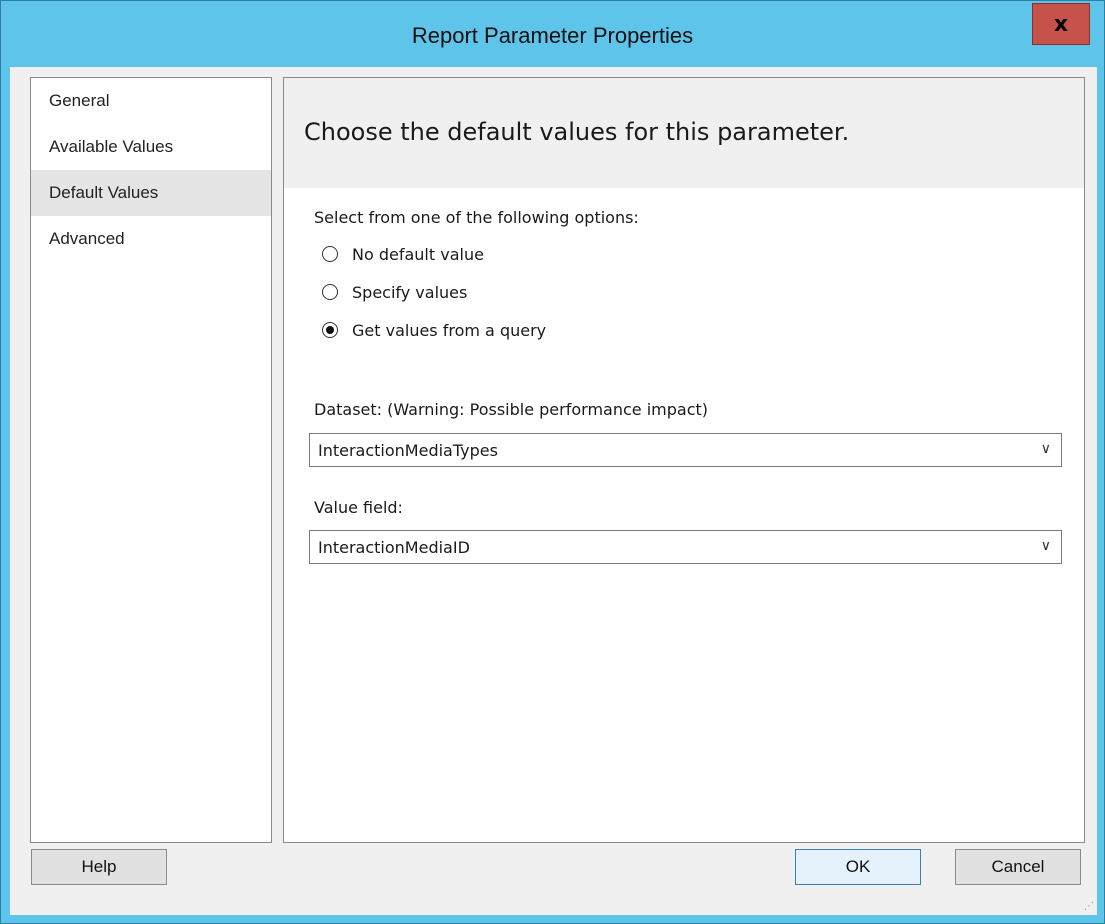  Describe the element at coordinates (449, 330) in the screenshot. I see `radio-label: Get values from a query` at that location.